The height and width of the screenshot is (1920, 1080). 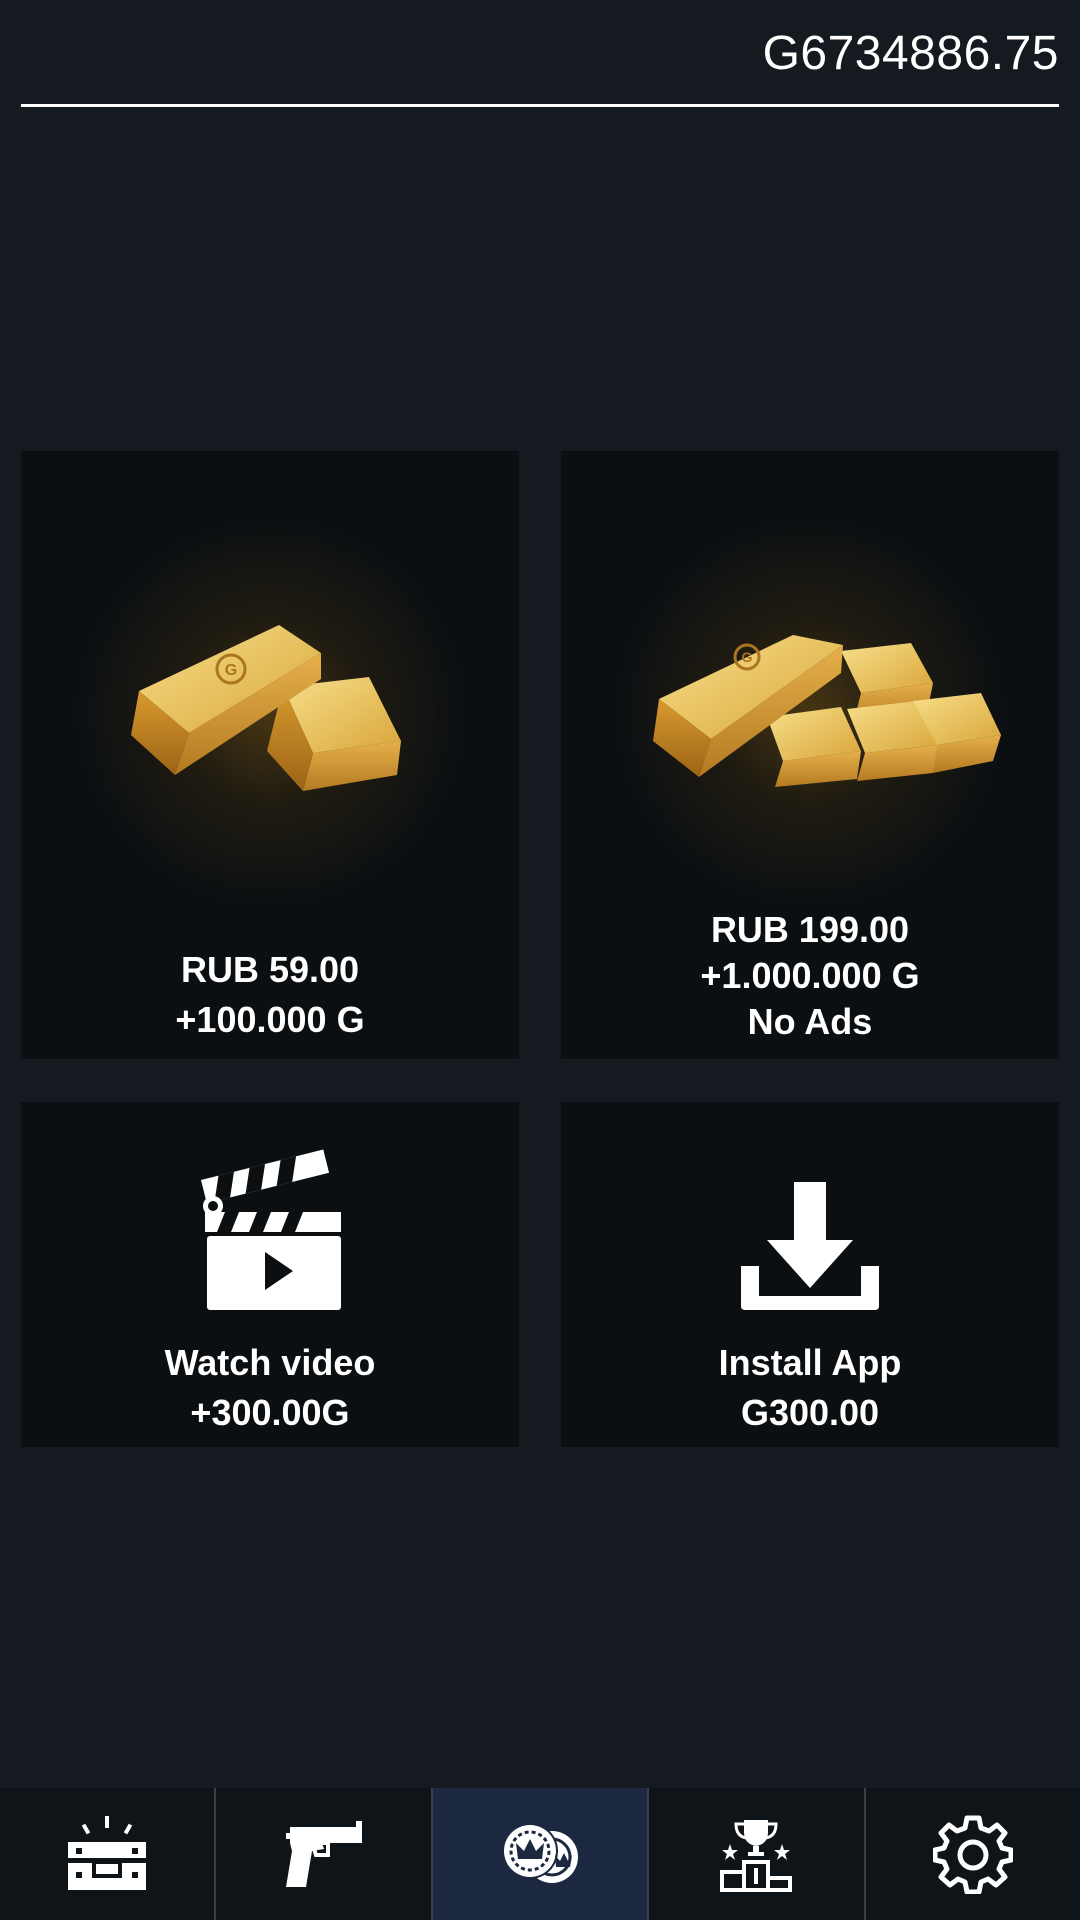 I want to click on nav-tab-weapons, so click(x=324, y=1854).